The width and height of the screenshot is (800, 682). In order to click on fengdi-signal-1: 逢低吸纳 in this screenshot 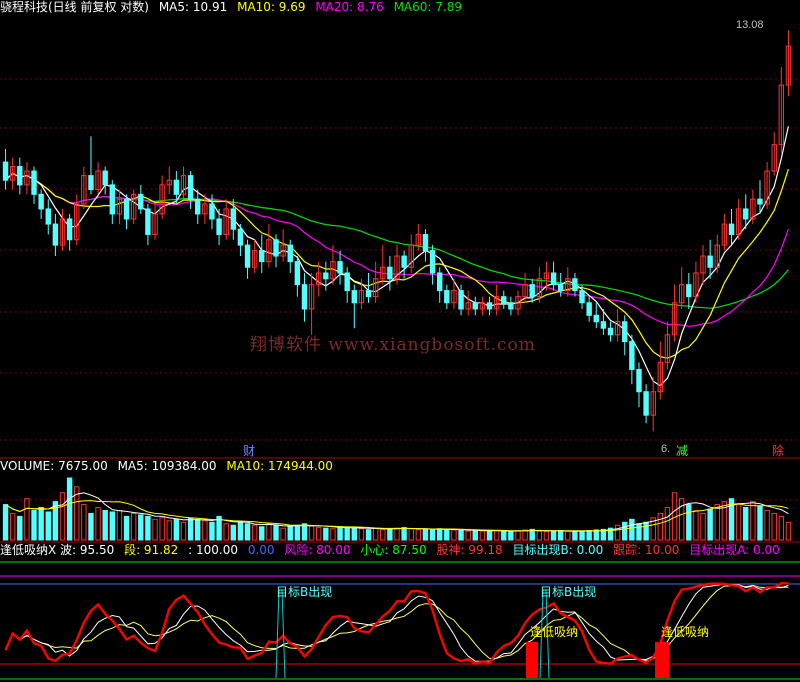, I will do `click(554, 632)`.